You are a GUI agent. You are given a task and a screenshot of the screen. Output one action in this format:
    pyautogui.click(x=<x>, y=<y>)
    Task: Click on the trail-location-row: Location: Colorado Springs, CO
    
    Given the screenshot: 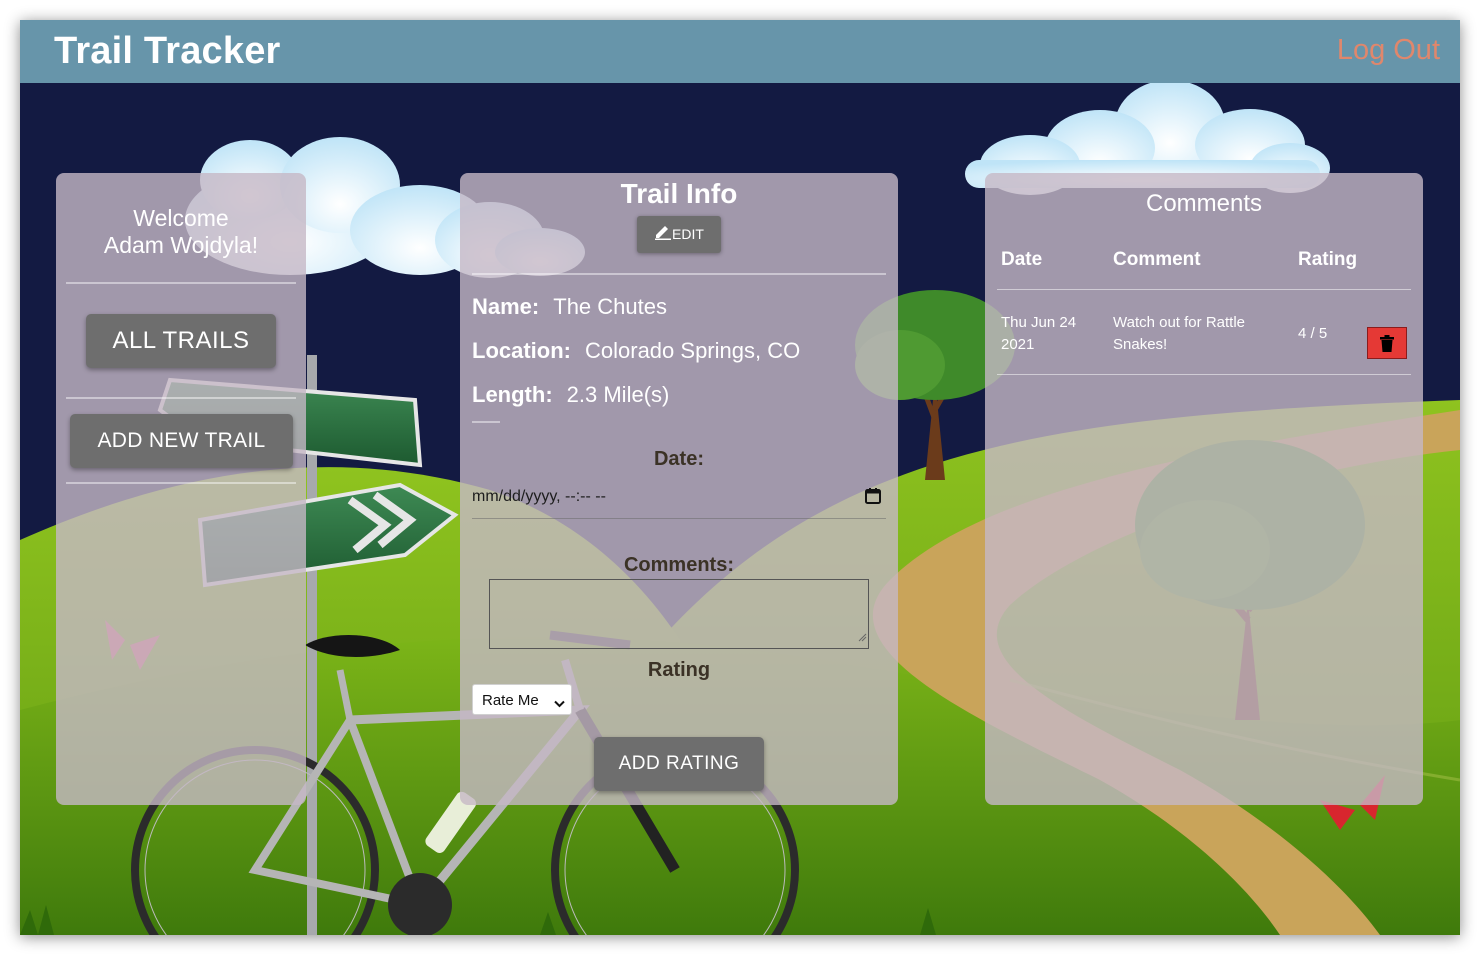 What is the action you would take?
    pyautogui.click(x=636, y=351)
    